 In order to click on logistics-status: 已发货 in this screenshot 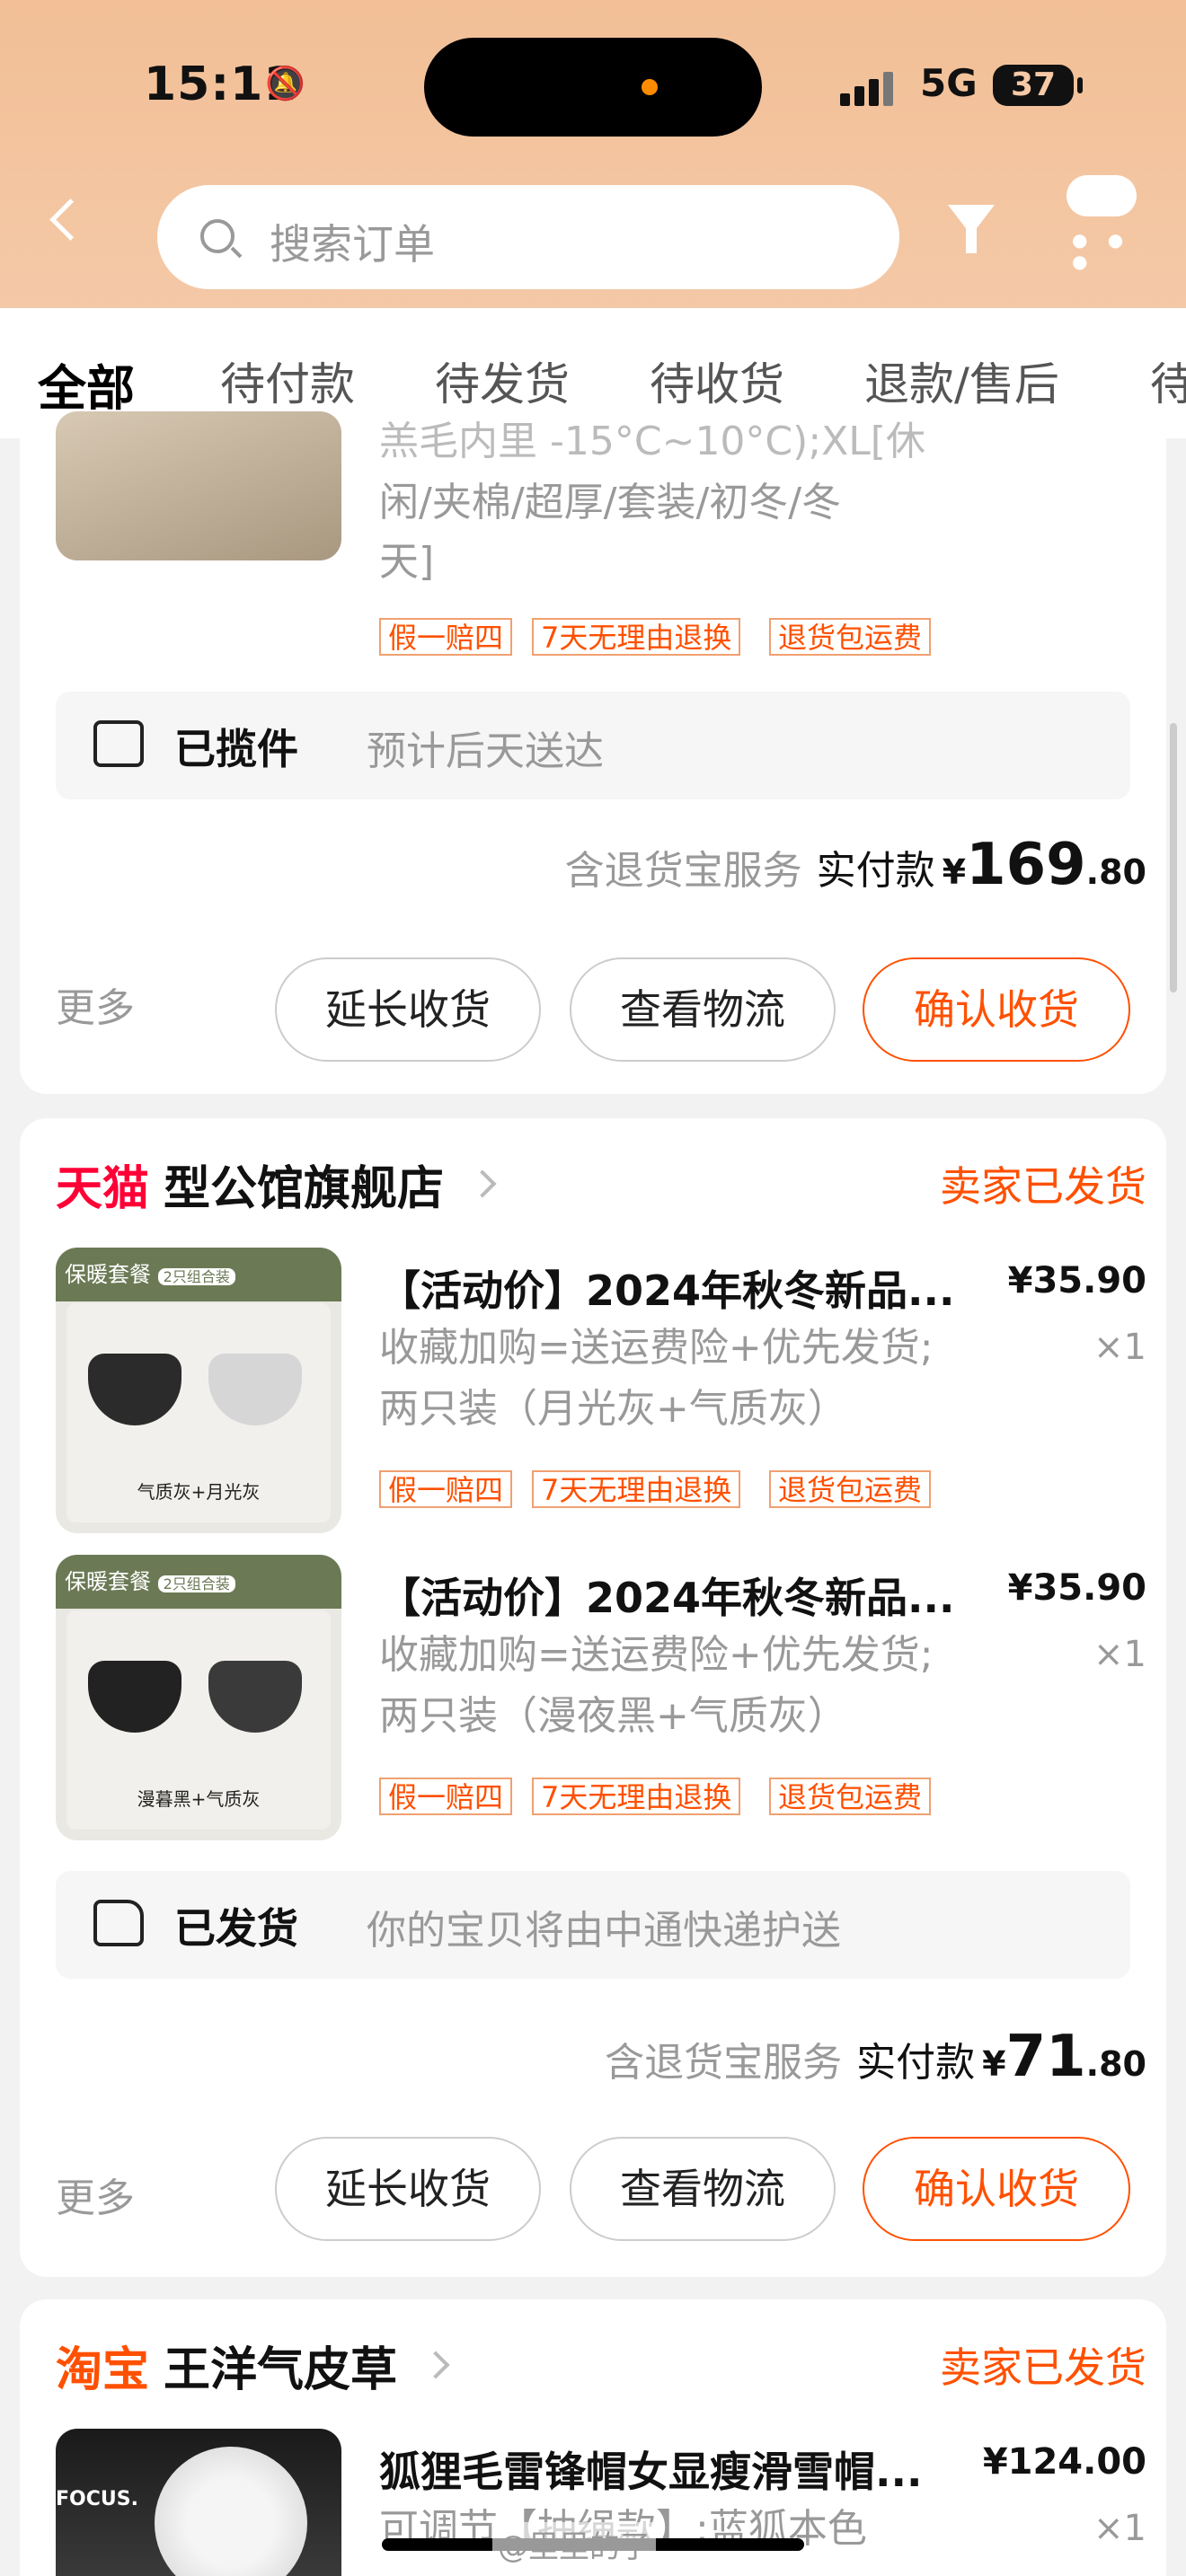, I will do `click(236, 1928)`.